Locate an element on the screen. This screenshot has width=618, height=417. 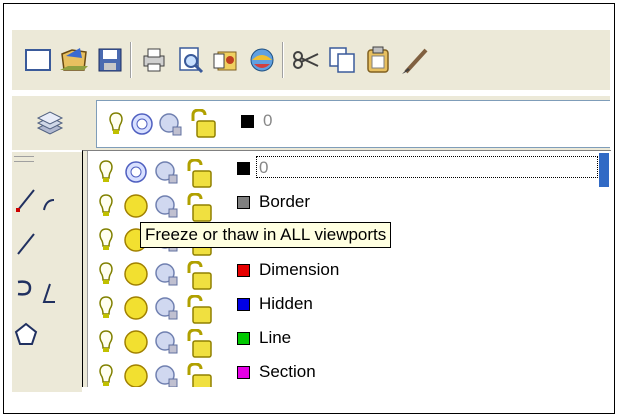
layer-row: Border is located at coordinates (347, 205).